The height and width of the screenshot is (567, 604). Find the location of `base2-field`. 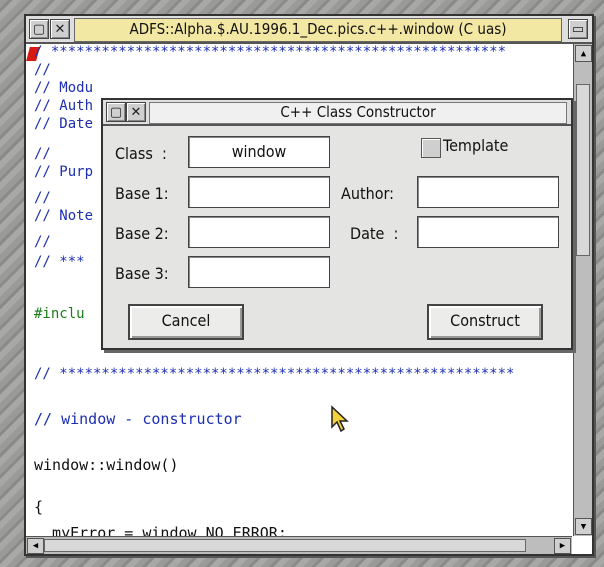

base2-field is located at coordinates (259, 232).